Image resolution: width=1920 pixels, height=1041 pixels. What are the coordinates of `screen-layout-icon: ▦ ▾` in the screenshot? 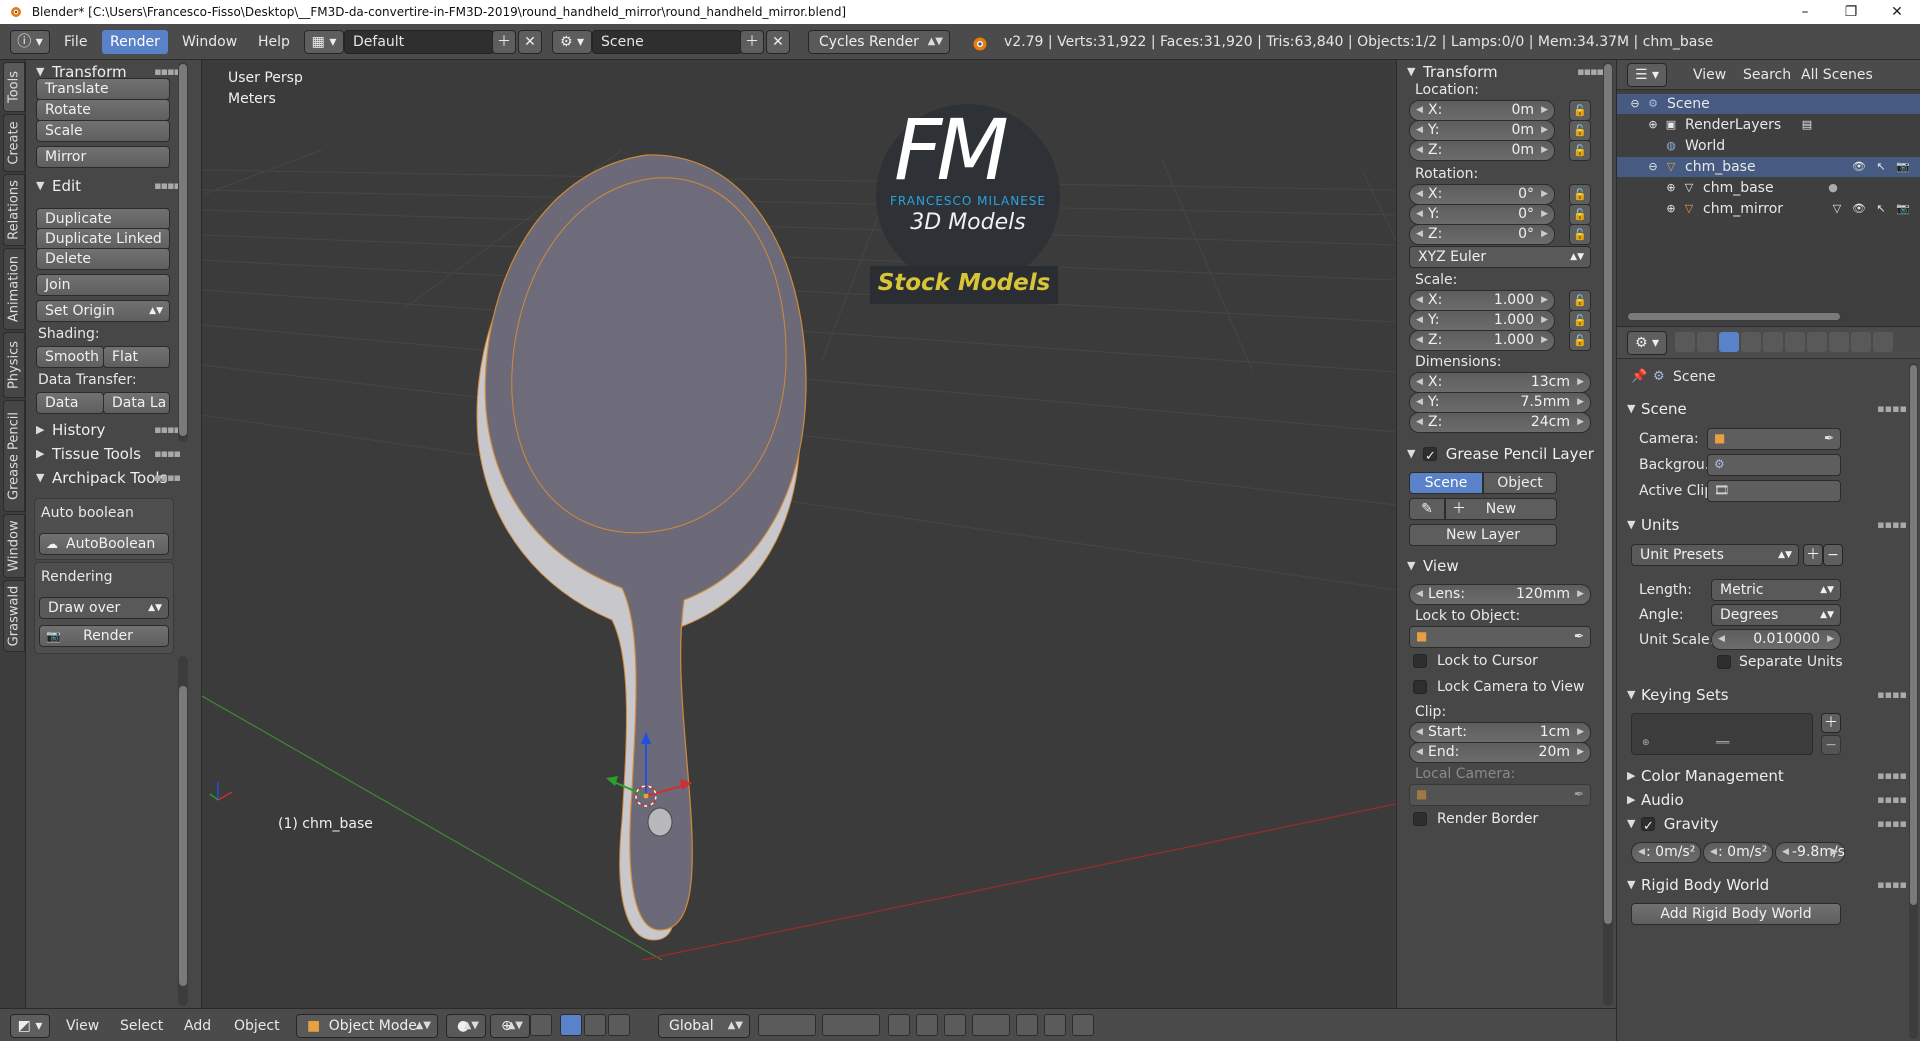 It's located at (324, 42).